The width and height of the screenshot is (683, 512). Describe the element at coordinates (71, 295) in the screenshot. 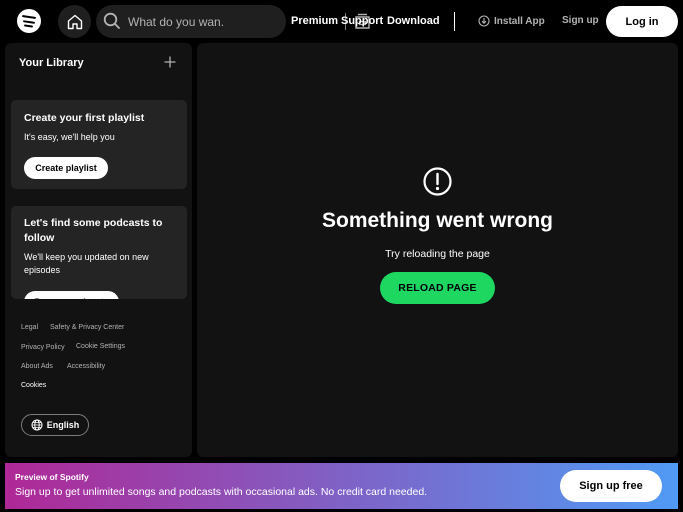

I see `browse-podcasts-button: Browse podcasts` at that location.